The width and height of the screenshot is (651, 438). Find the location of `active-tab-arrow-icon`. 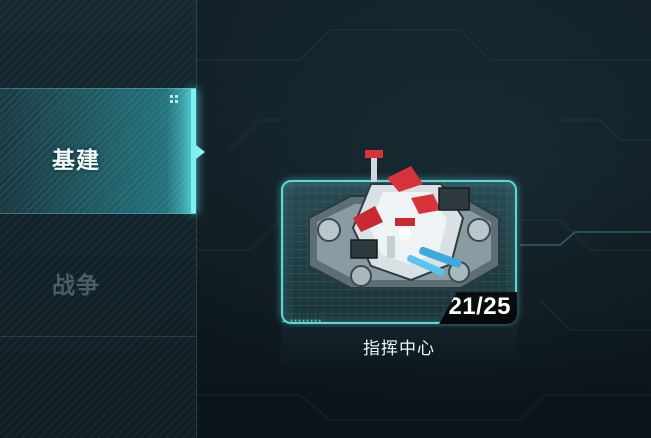

active-tab-arrow-icon is located at coordinates (200, 152).